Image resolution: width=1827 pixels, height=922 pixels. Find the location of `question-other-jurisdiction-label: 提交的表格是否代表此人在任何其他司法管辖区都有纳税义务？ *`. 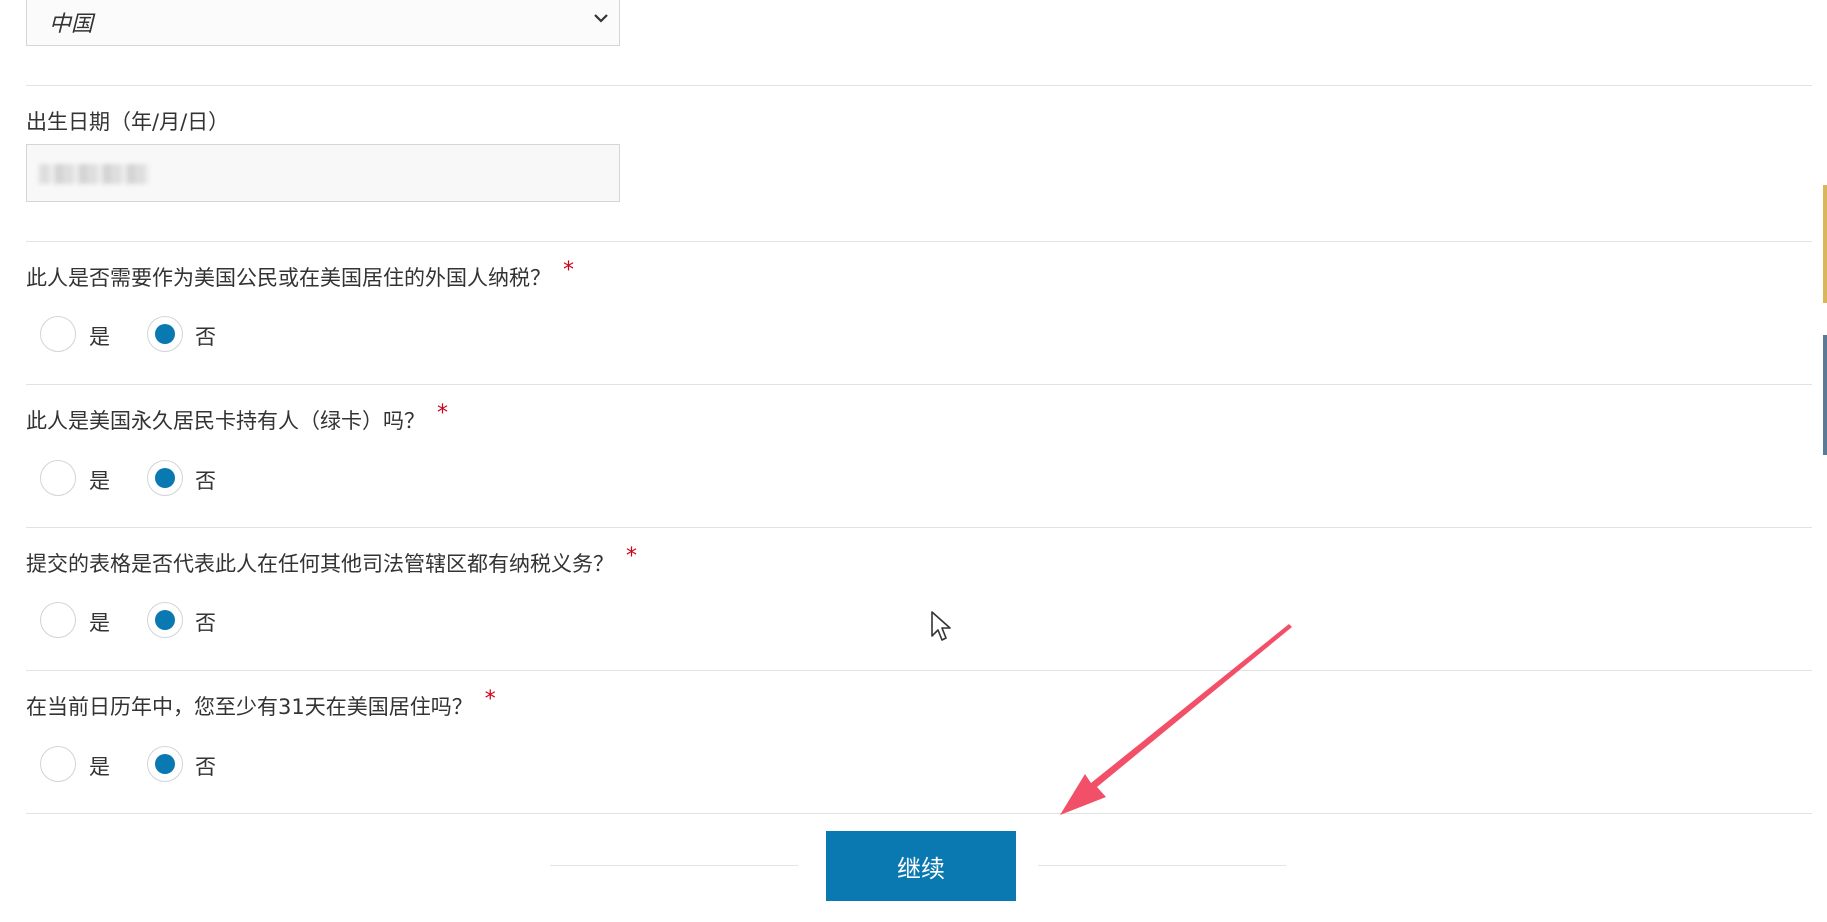

question-other-jurisdiction-label: 提交的表格是否代表此人在任何其他司法管辖区都有纳税义务？ * is located at coordinates (331, 561).